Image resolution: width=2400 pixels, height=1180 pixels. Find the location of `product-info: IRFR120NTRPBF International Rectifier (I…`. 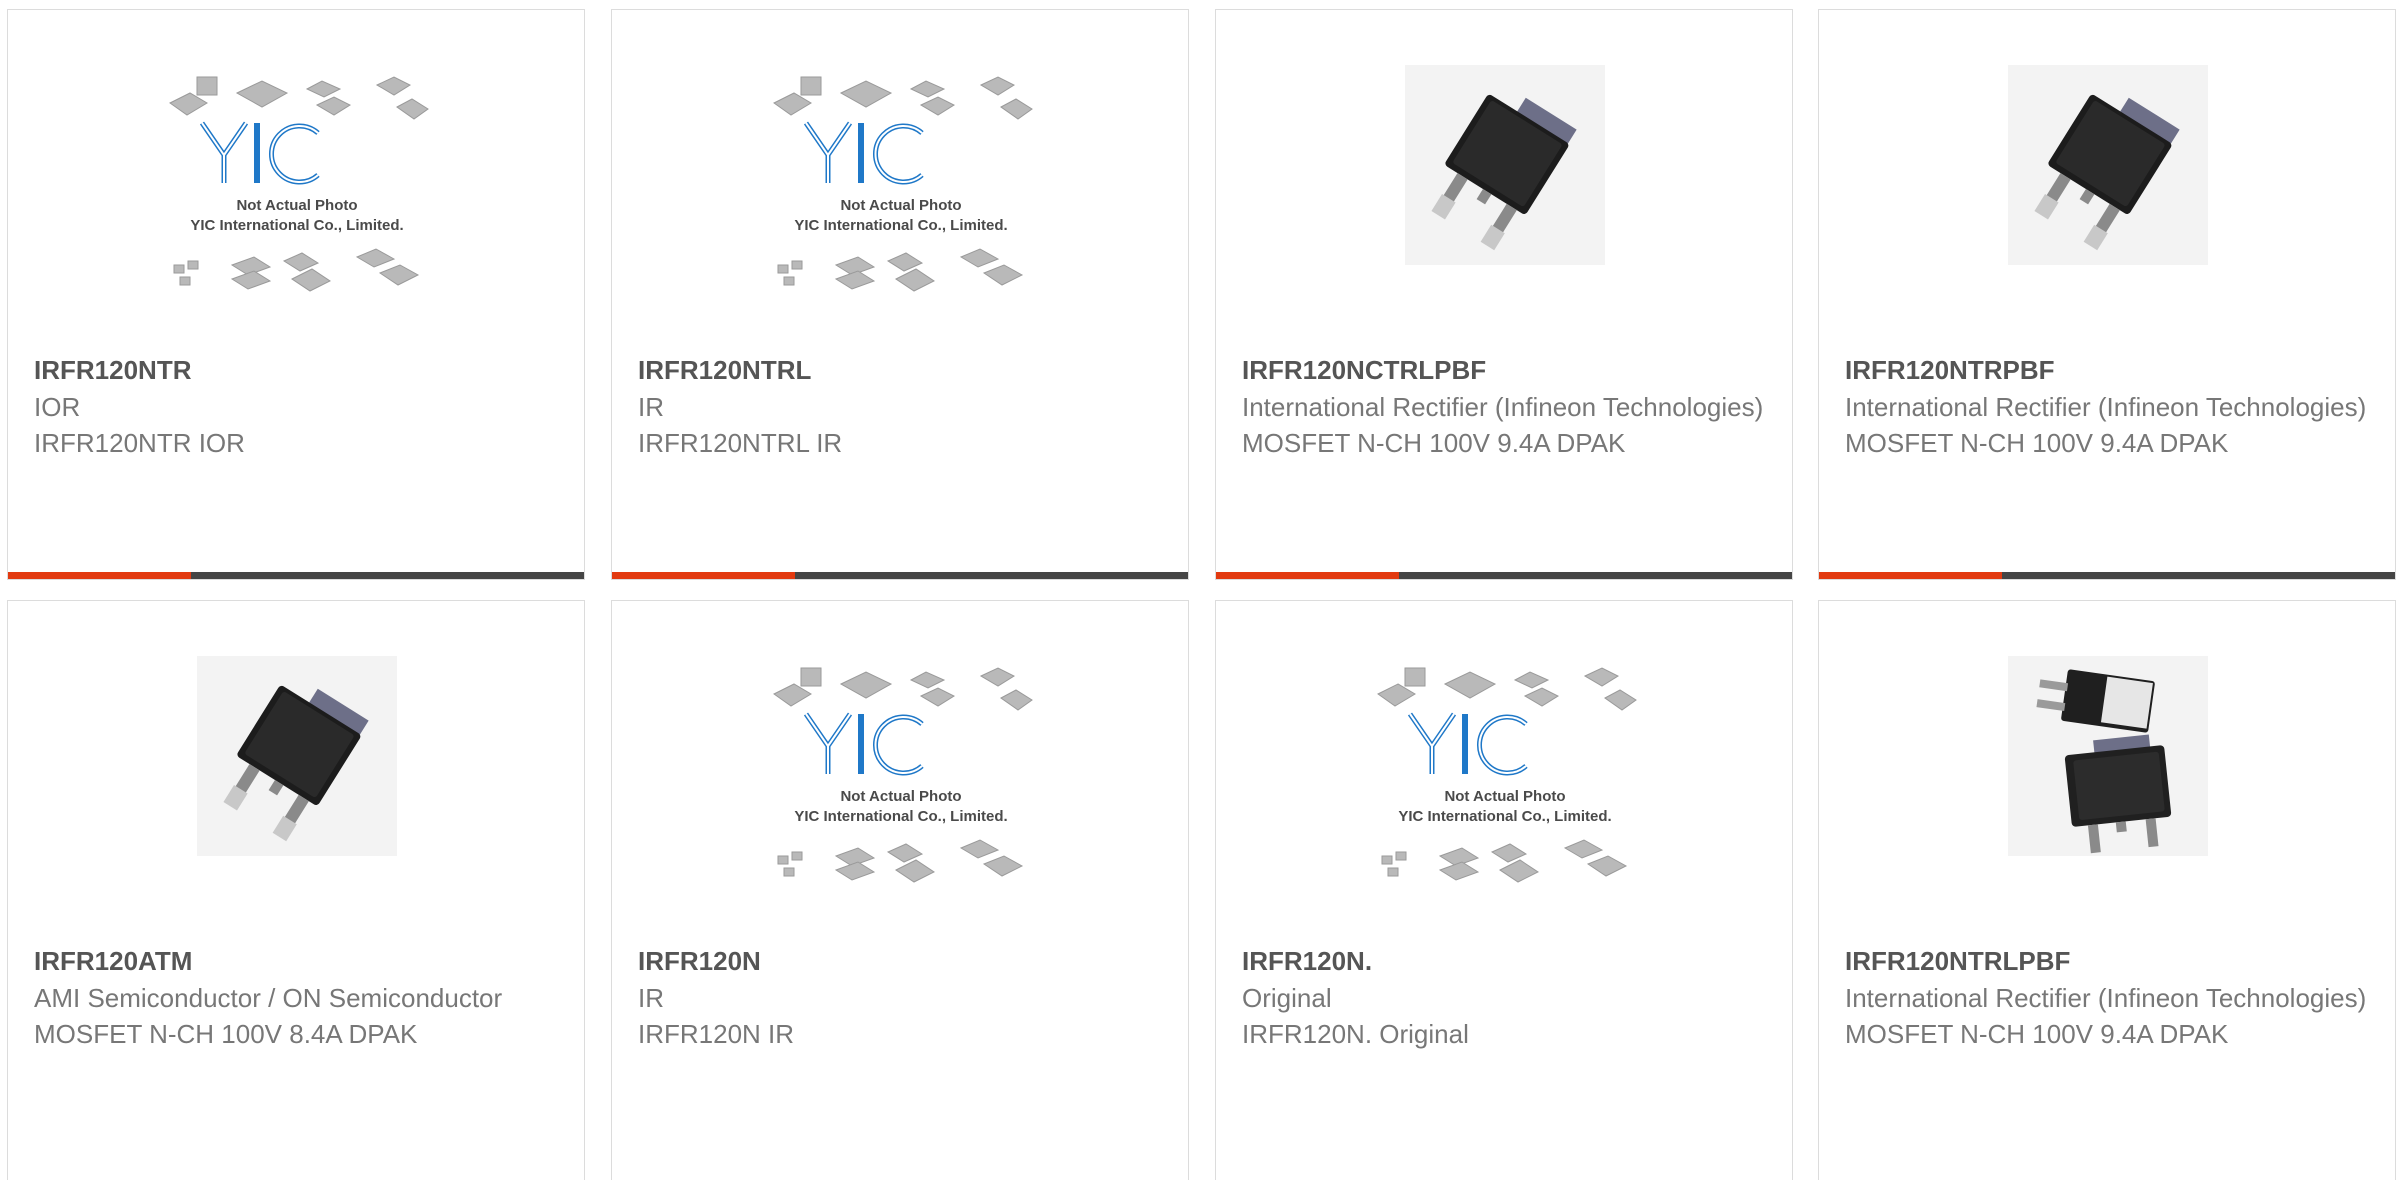

product-info: IRFR120NTRPBF International Rectifier (I… is located at coordinates (2110, 406).